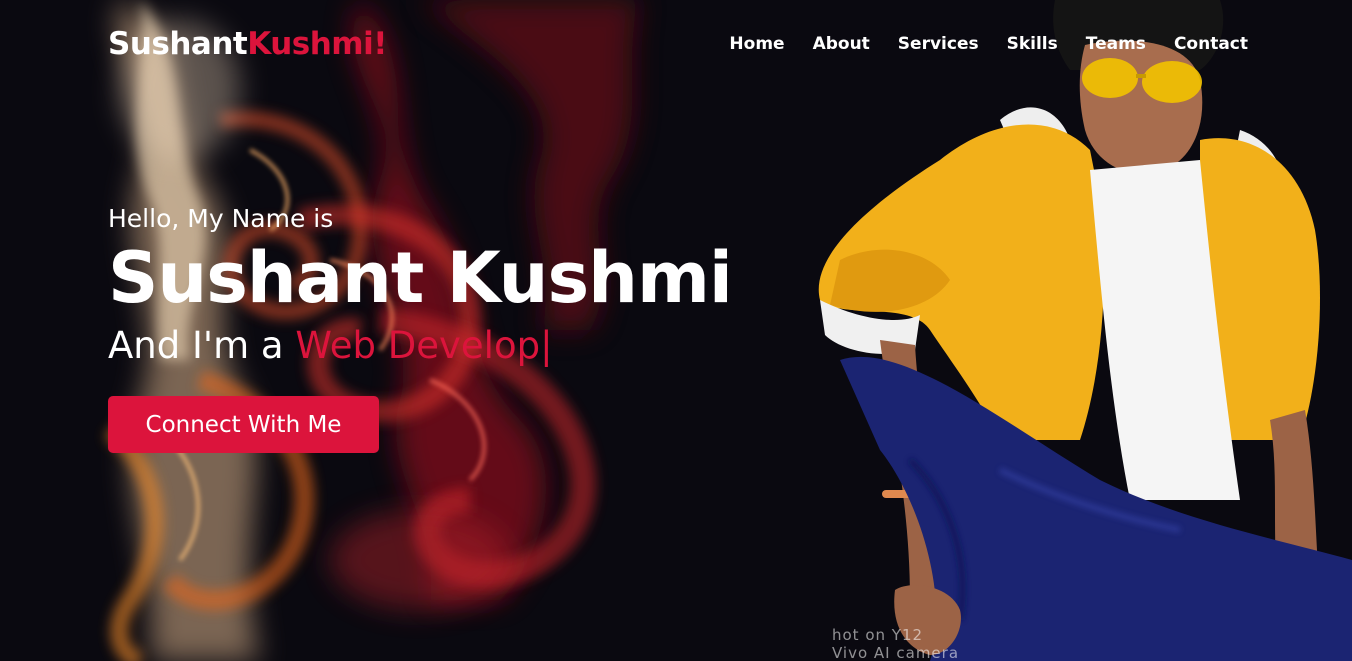  I want to click on nav-link-home: Home, so click(756, 44).